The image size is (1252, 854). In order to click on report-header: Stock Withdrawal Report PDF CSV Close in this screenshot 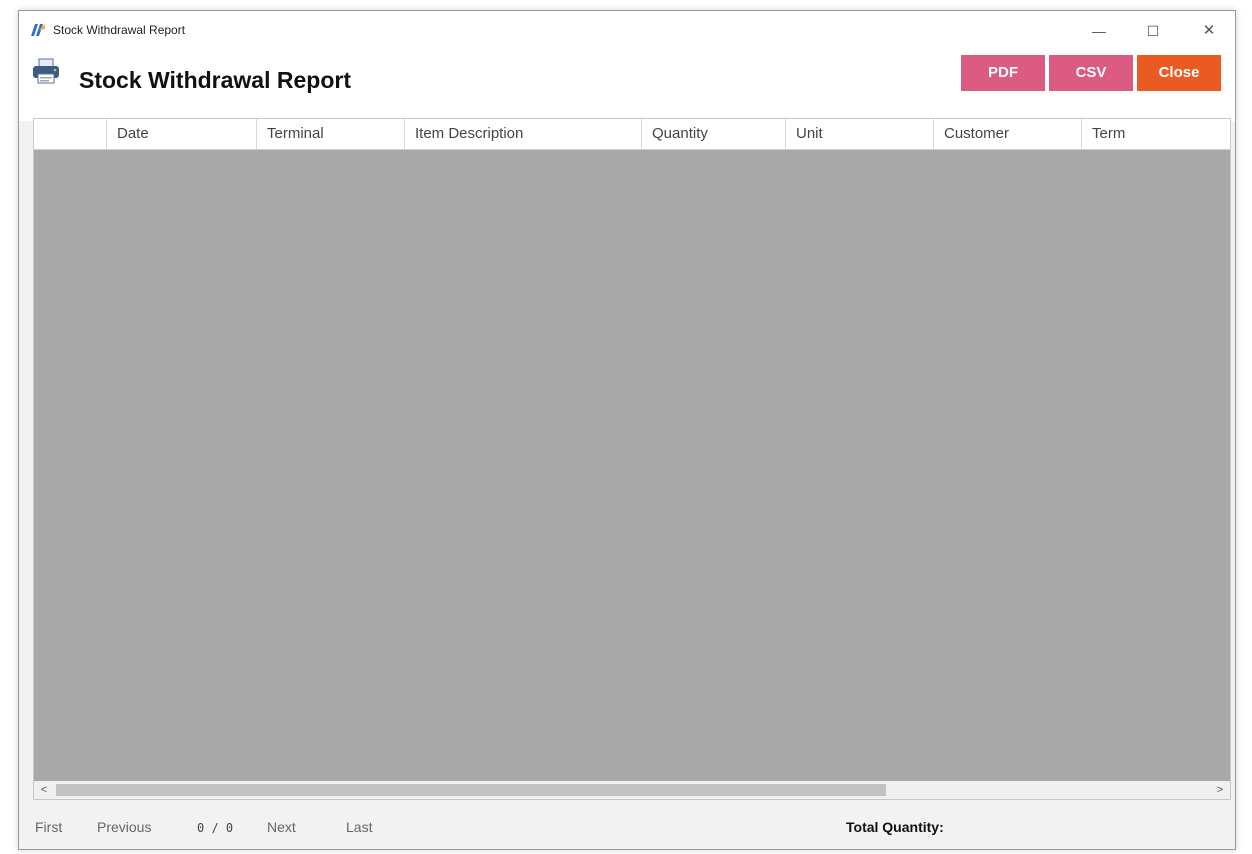, I will do `click(627, 86)`.